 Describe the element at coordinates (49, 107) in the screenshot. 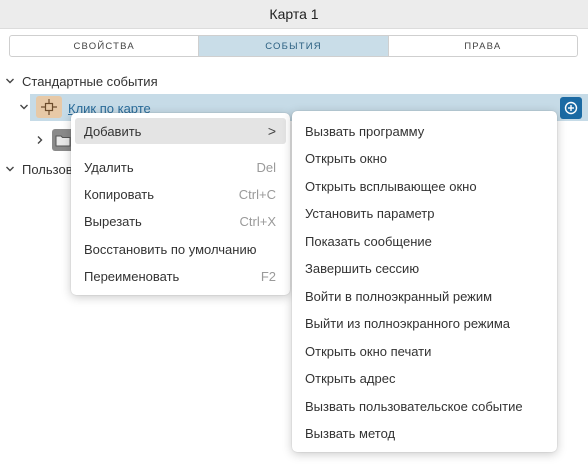

I see `event-node-icon` at that location.